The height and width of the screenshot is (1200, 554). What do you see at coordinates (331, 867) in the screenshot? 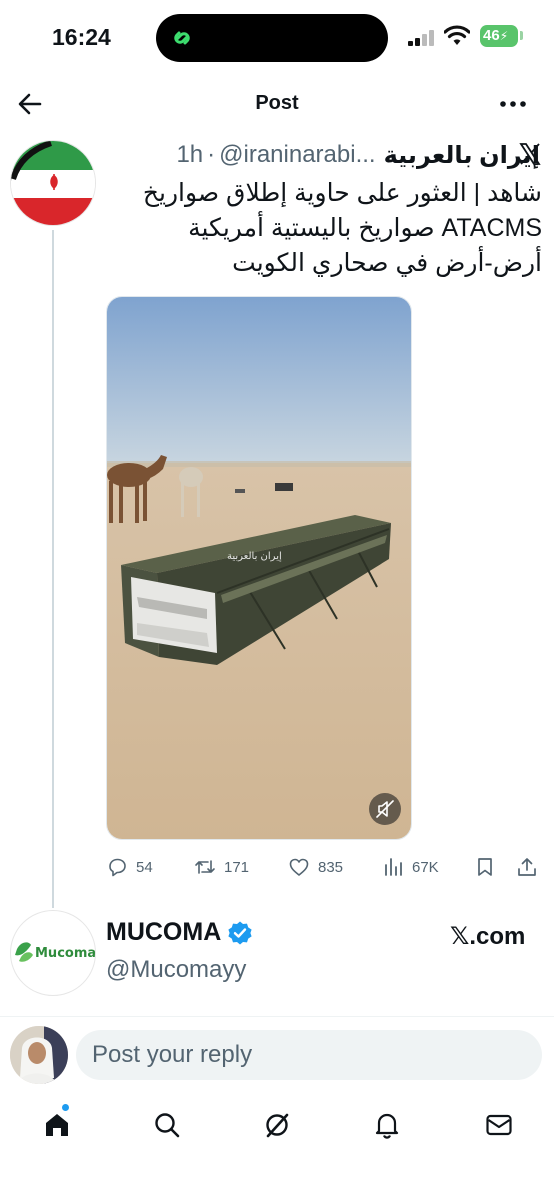
I see `like-count: 835` at bounding box center [331, 867].